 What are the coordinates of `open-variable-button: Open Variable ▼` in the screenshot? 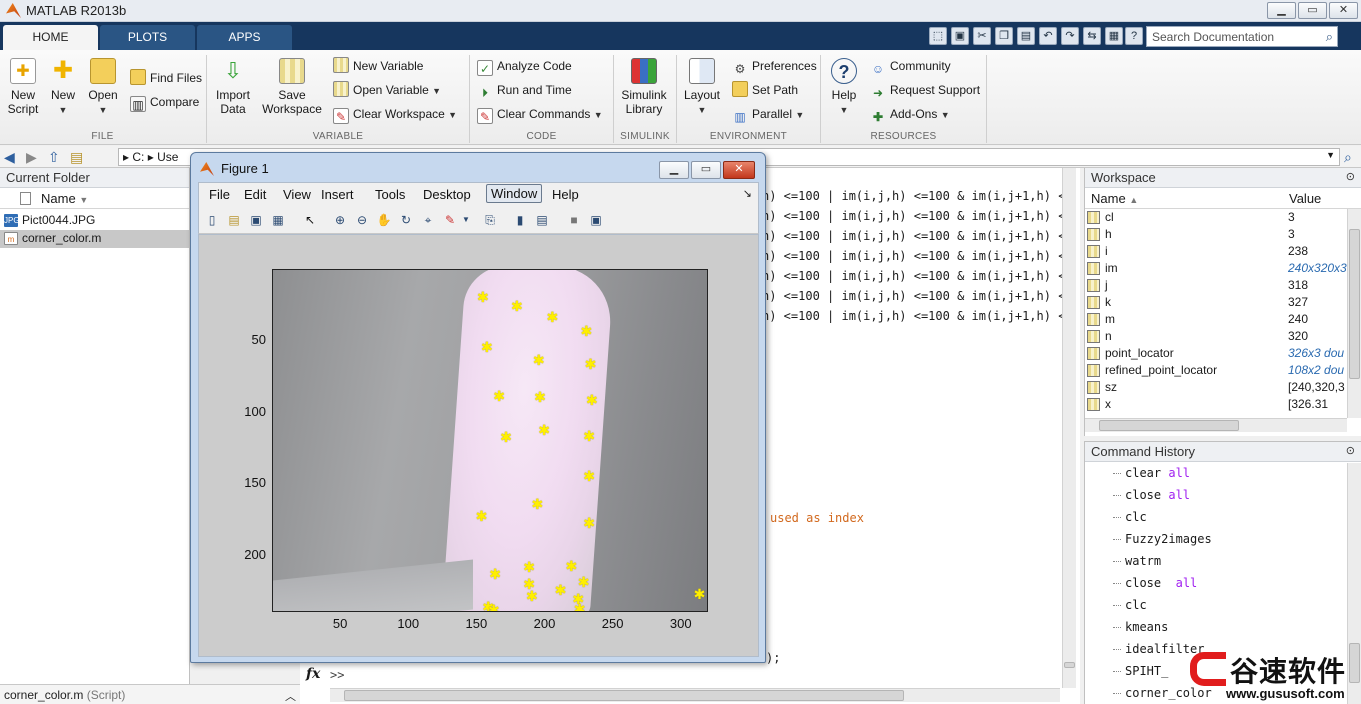 It's located at (387, 90).